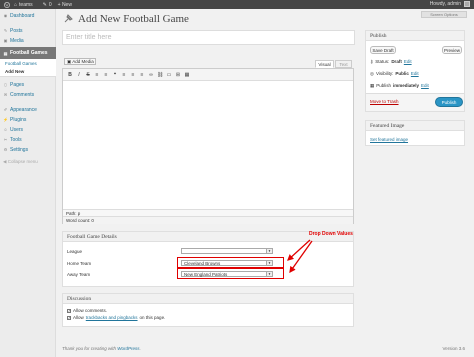 This screenshot has height=357, width=474. Describe the element at coordinates (17, 84) in the screenshot. I see `sidebar-item-label: Pages` at that location.